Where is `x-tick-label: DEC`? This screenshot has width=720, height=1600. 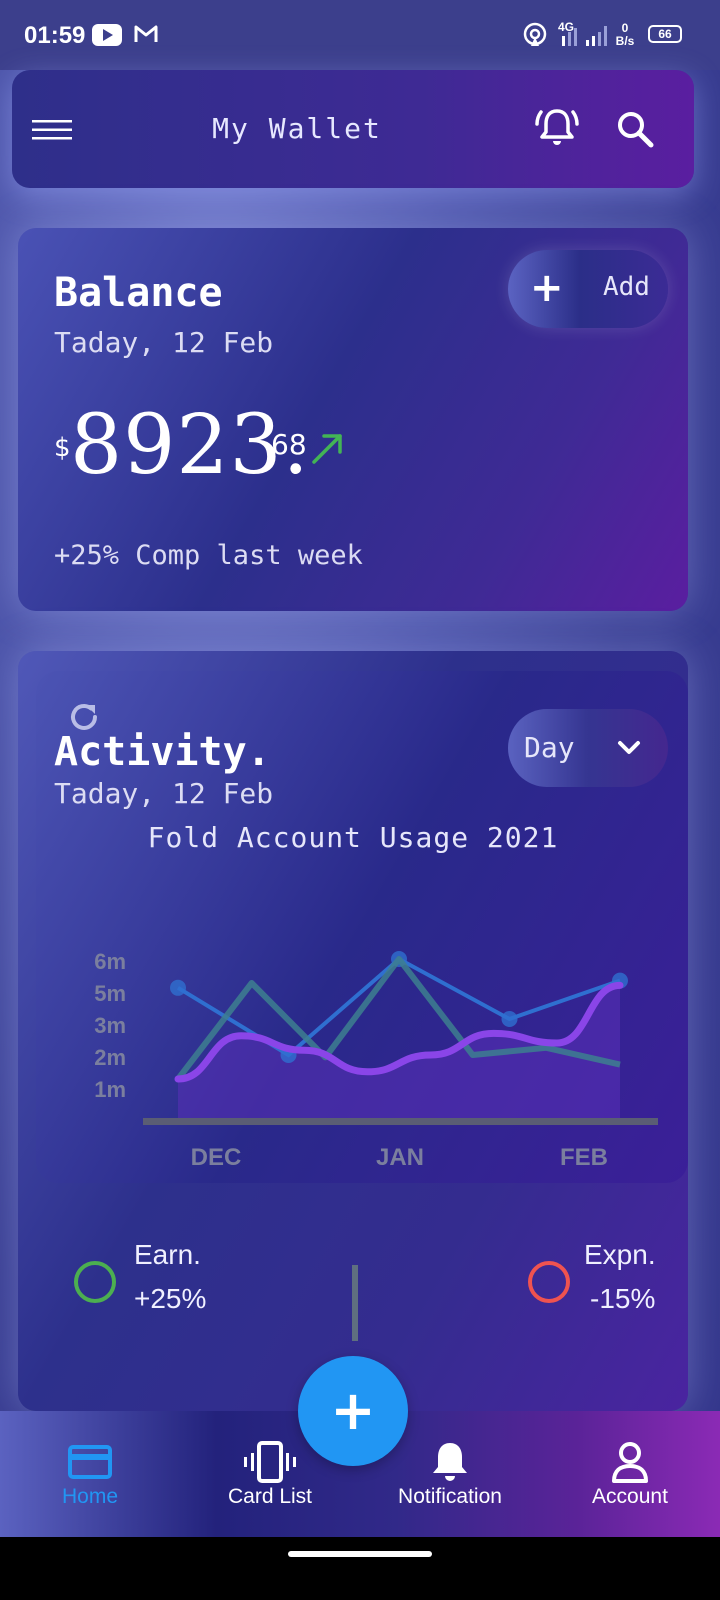
x-tick-label: DEC is located at coordinates (216, 1157).